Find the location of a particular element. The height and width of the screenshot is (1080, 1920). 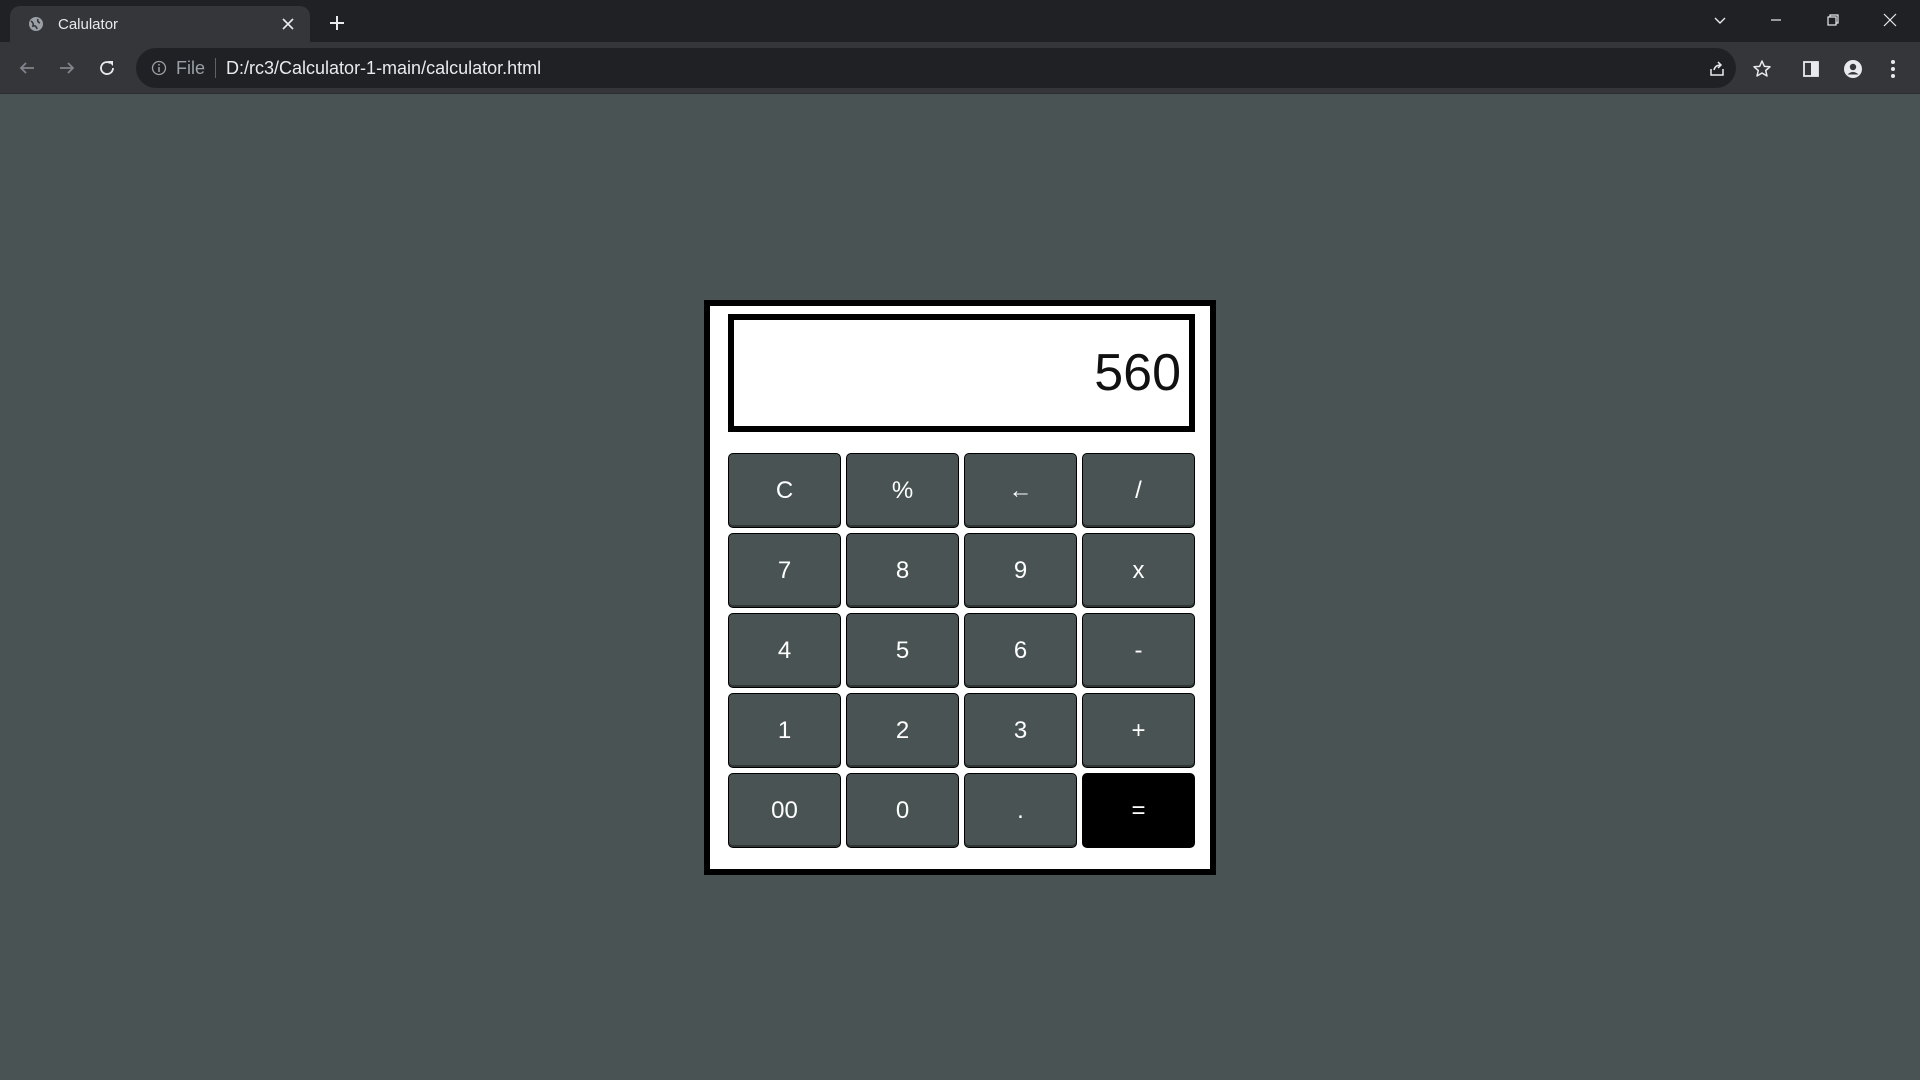

key-eight: 8 is located at coordinates (902, 570).